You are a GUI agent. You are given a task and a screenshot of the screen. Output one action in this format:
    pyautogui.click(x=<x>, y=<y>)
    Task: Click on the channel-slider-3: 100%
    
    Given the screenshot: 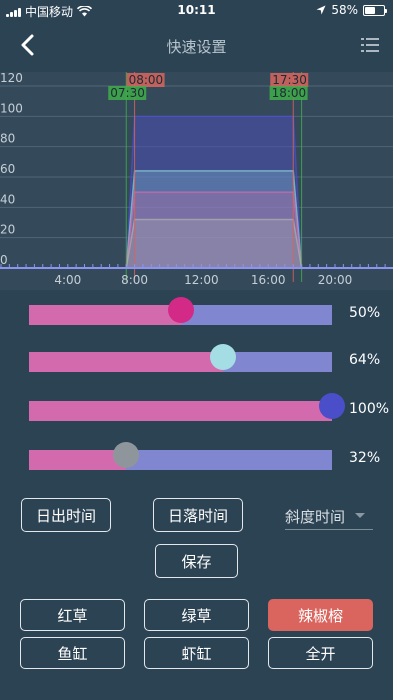 What is the action you would take?
    pyautogui.click(x=209, y=409)
    